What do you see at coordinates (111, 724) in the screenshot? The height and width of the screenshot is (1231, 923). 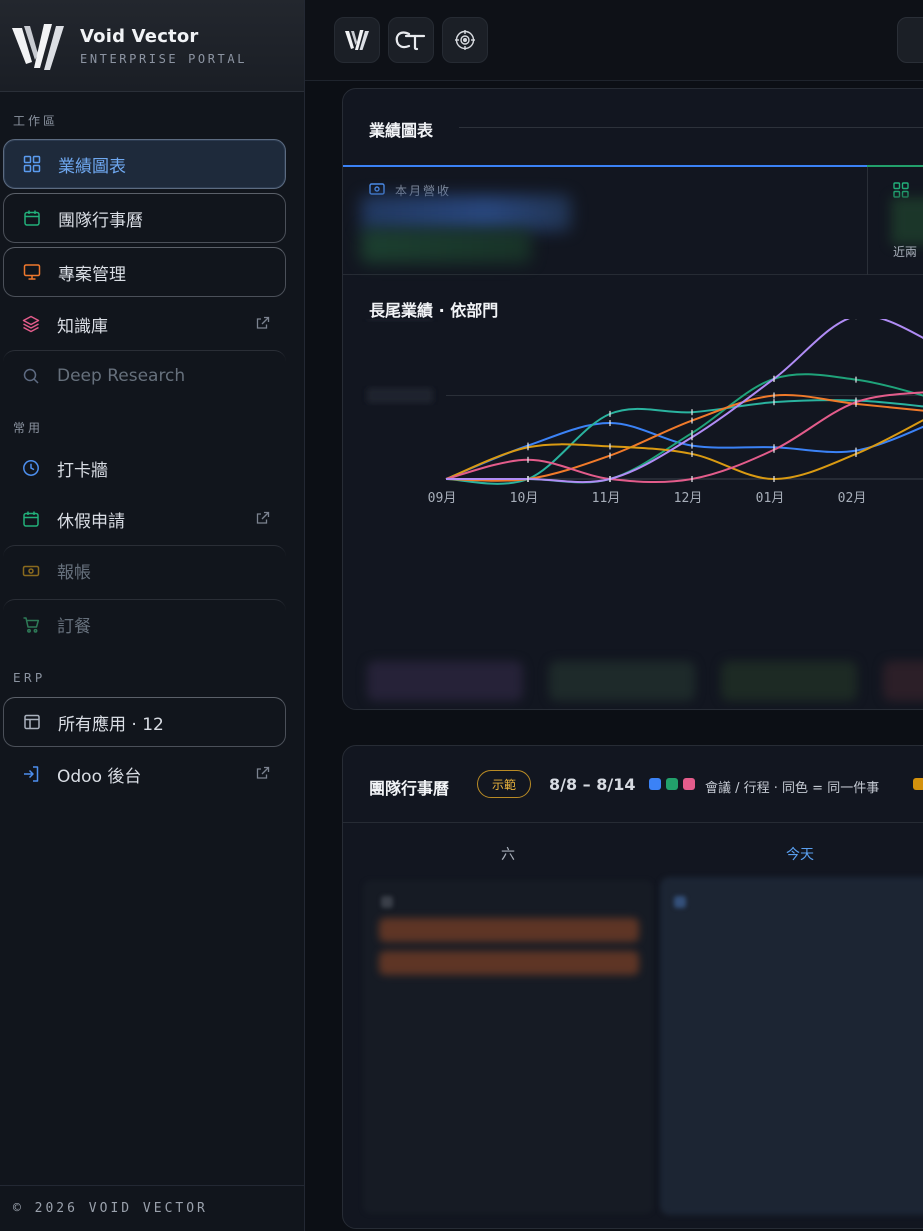 I see `sidebar-item-label: 所有應用 · 12` at bounding box center [111, 724].